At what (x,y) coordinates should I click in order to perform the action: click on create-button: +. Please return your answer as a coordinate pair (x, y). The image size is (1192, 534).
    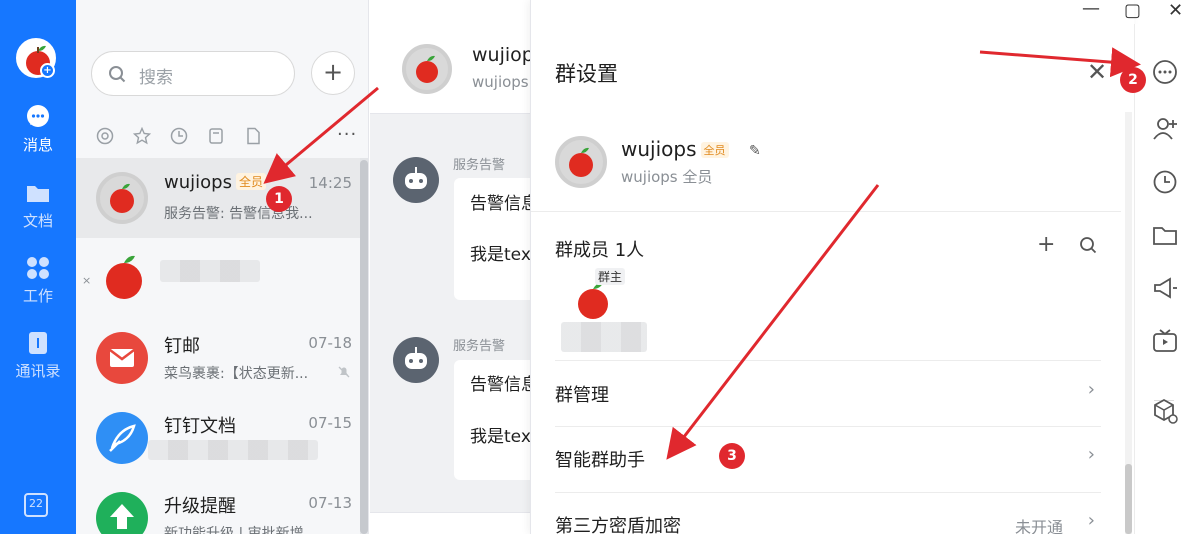
    Looking at the image, I should click on (333, 73).